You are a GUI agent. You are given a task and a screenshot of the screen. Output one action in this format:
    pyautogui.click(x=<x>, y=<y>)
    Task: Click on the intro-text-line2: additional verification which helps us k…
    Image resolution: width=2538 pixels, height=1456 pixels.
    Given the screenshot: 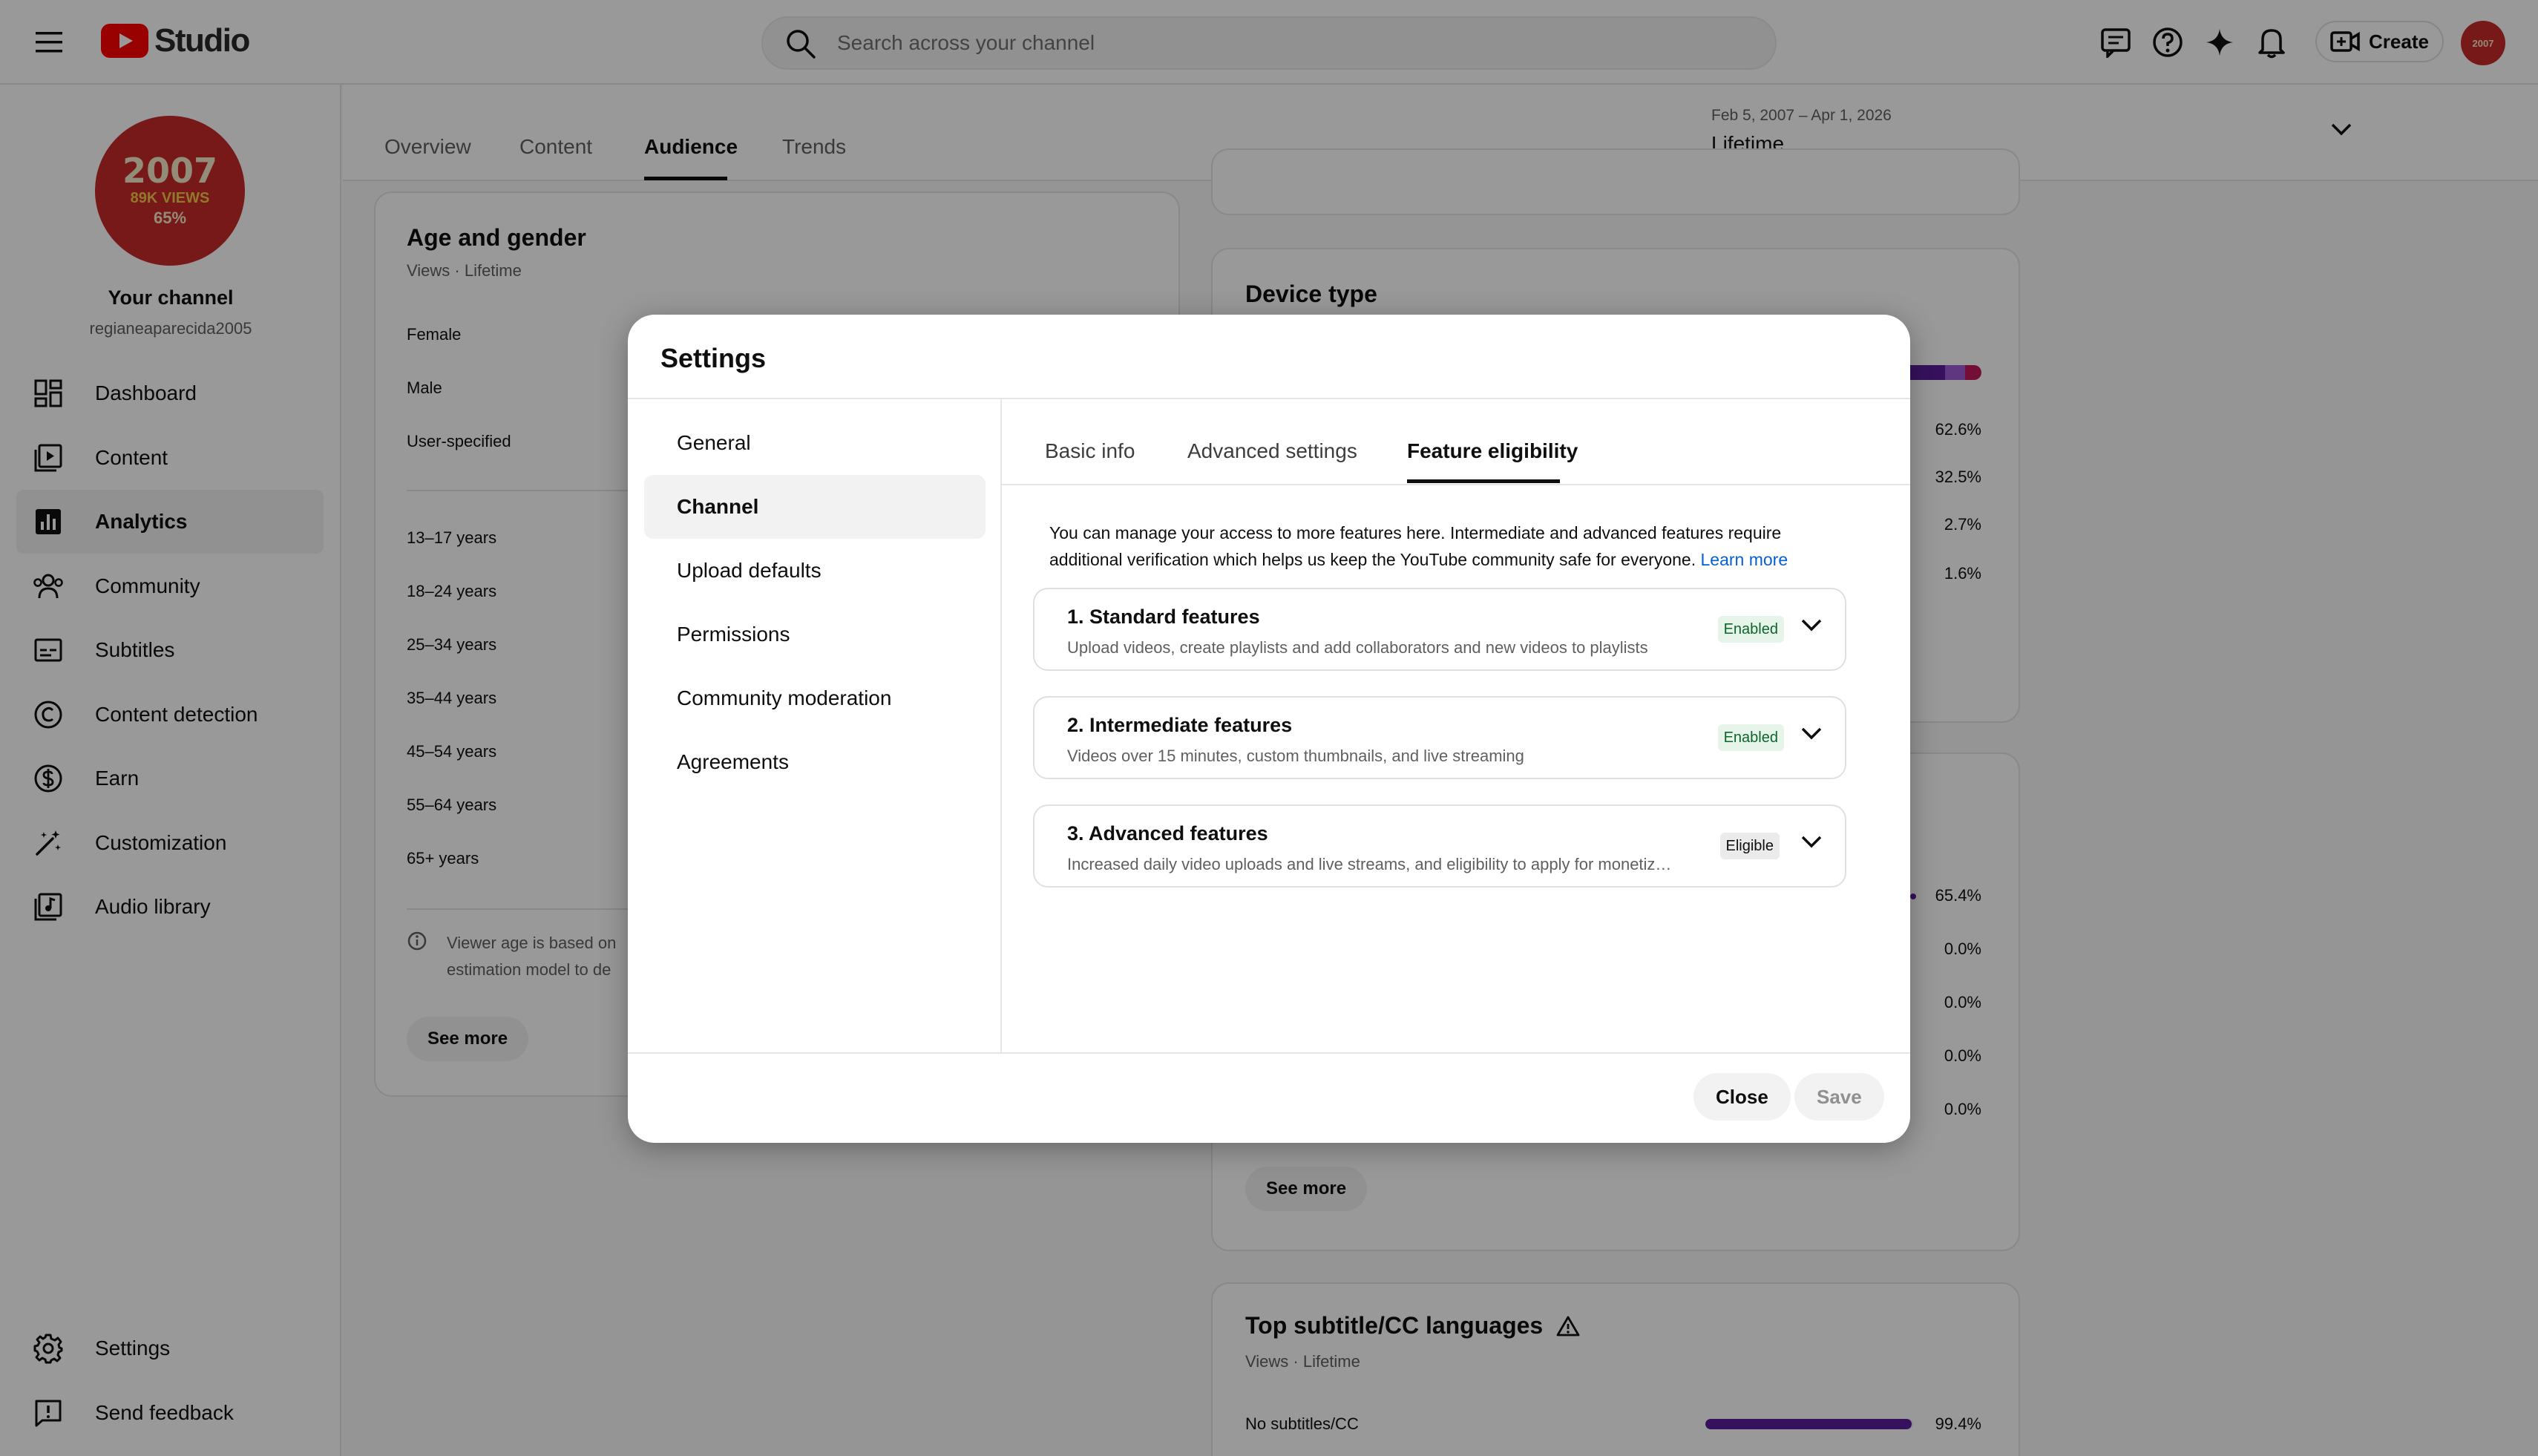 What is the action you would take?
    pyautogui.click(x=1372, y=560)
    